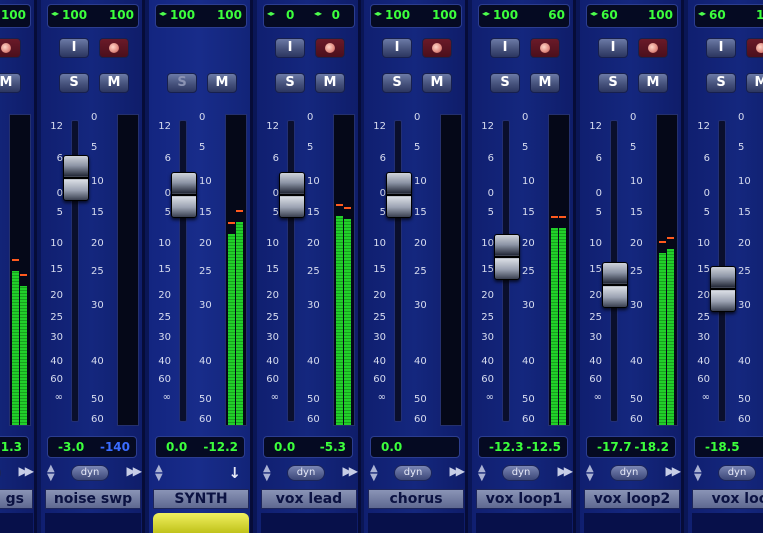 The width and height of the screenshot is (763, 533). Describe the element at coordinates (632, 499) in the screenshot. I see `track-name: vox loop2` at that location.